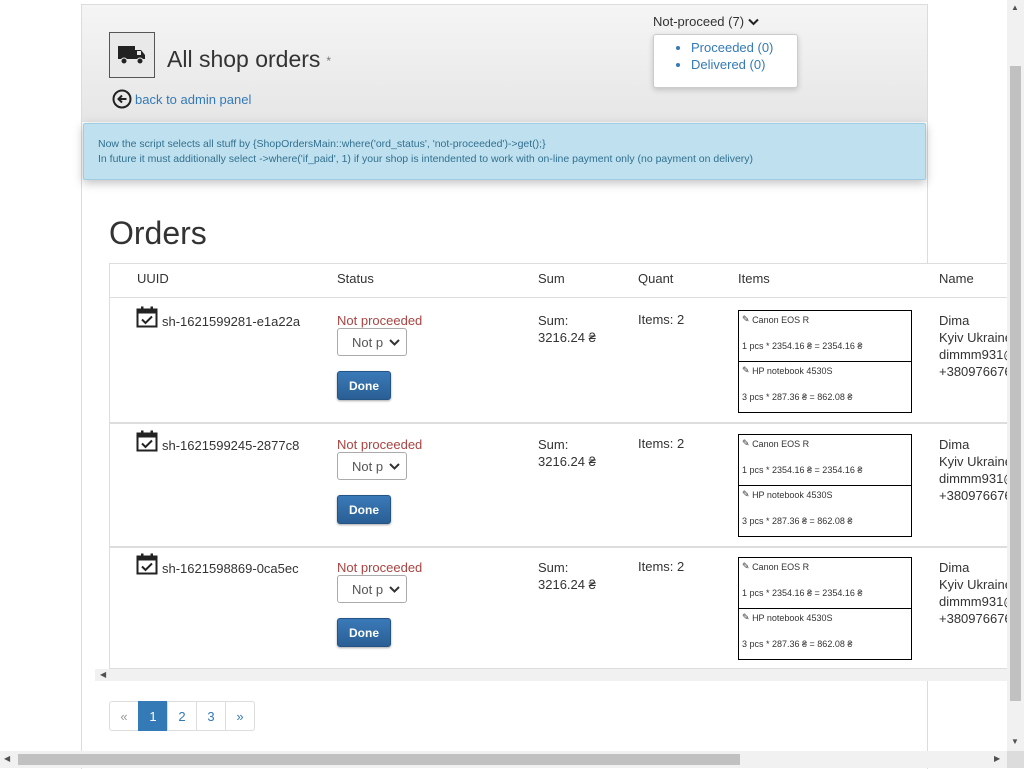 The width and height of the screenshot is (1024, 769). I want to click on orders-heading: Orders, so click(158, 233).